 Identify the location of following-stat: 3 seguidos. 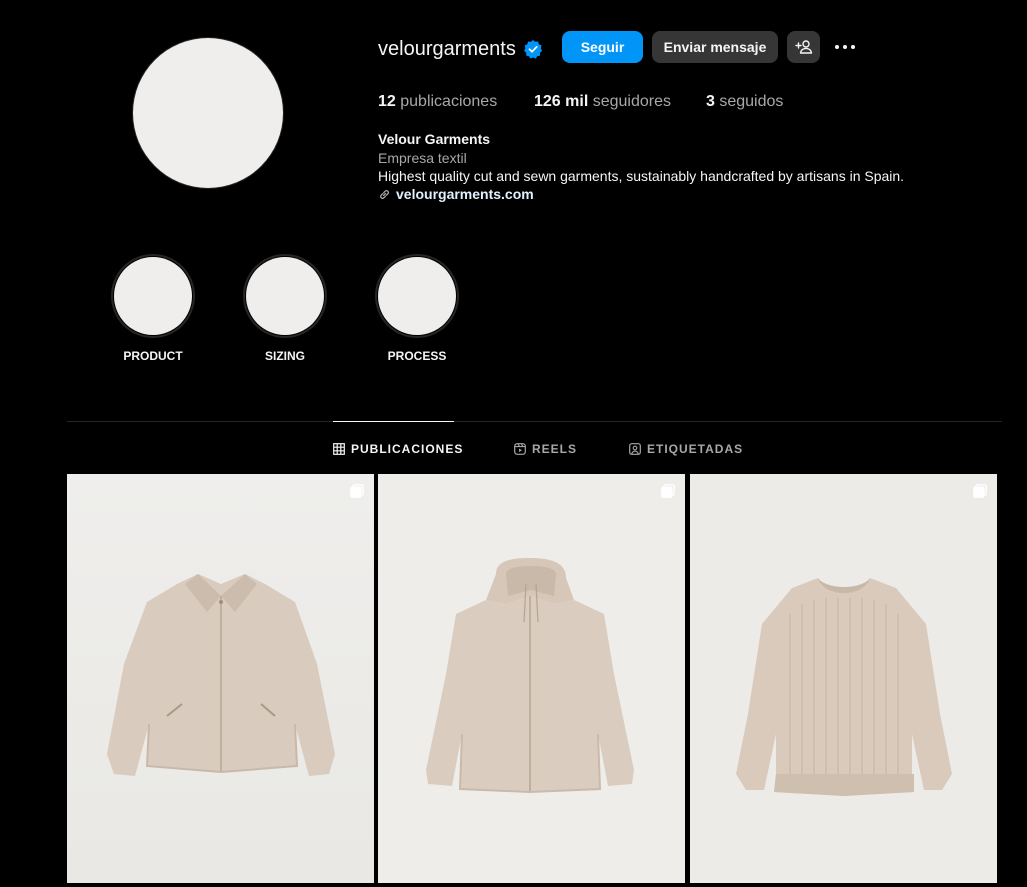
(744, 102).